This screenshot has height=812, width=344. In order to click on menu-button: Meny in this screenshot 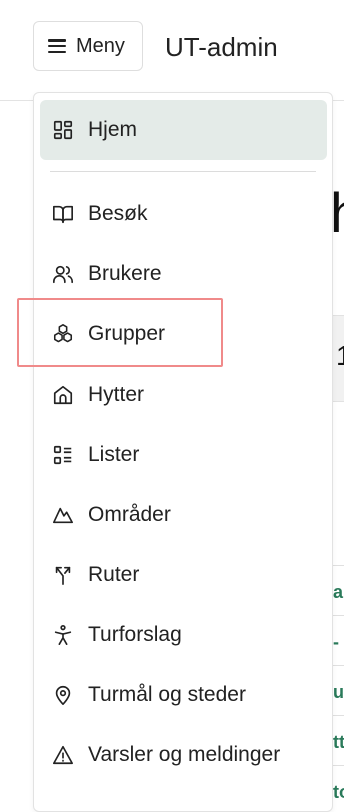, I will do `click(88, 46)`.